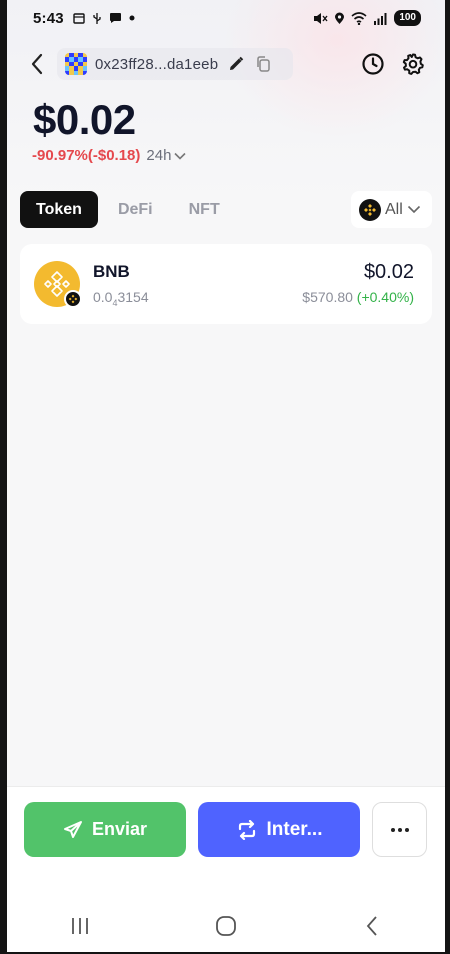  Describe the element at coordinates (157, 64) in the screenshot. I see `wallet-address: 0x23ff28...da1eeb` at that location.